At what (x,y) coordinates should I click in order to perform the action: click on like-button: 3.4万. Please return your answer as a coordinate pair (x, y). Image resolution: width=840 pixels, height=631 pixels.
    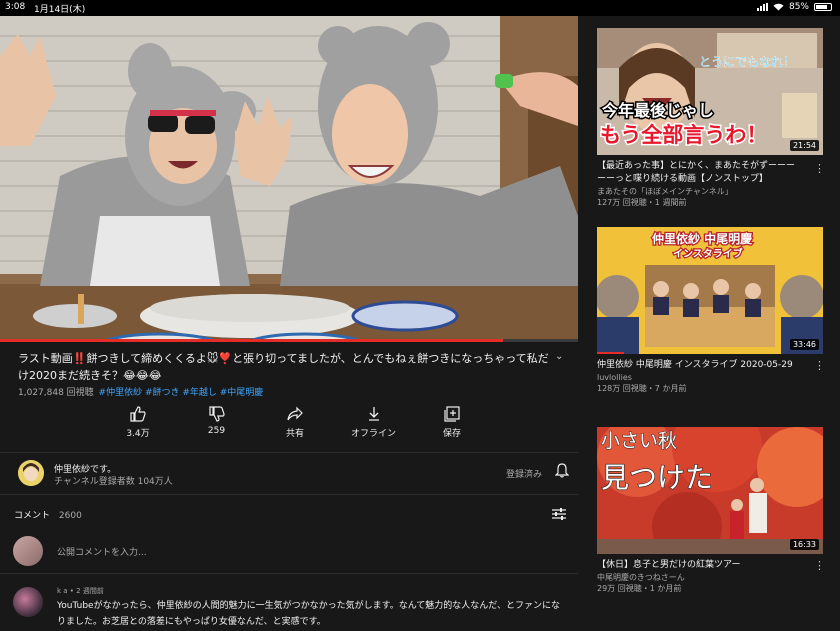
    Looking at the image, I should click on (138, 426).